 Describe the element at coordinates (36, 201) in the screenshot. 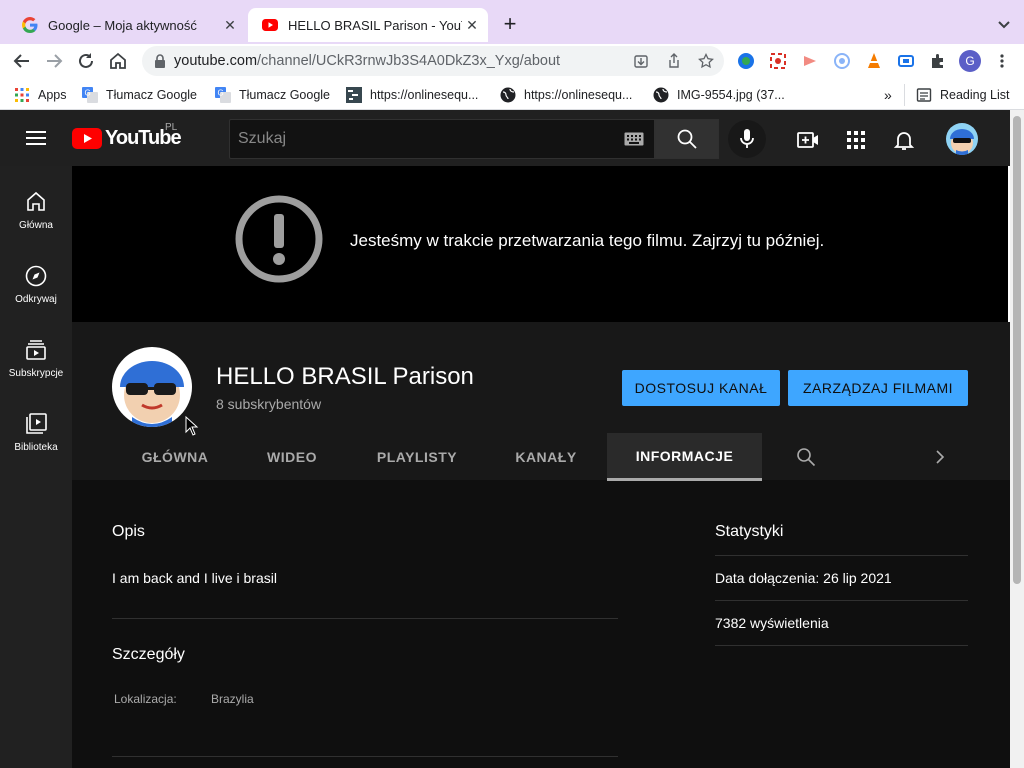

I see `home-icon` at that location.